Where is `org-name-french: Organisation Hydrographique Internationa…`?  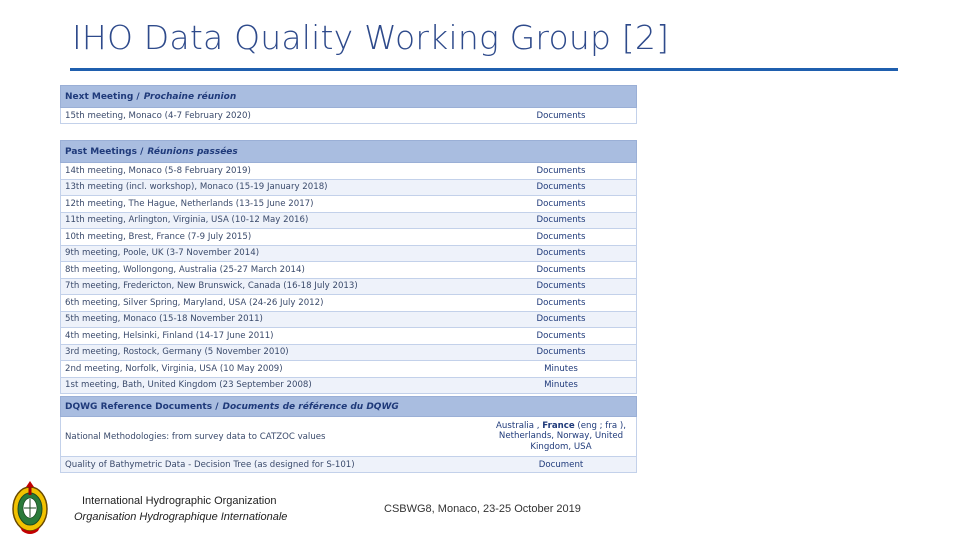 org-name-french: Organisation Hydrographique Internationa… is located at coordinates (181, 517).